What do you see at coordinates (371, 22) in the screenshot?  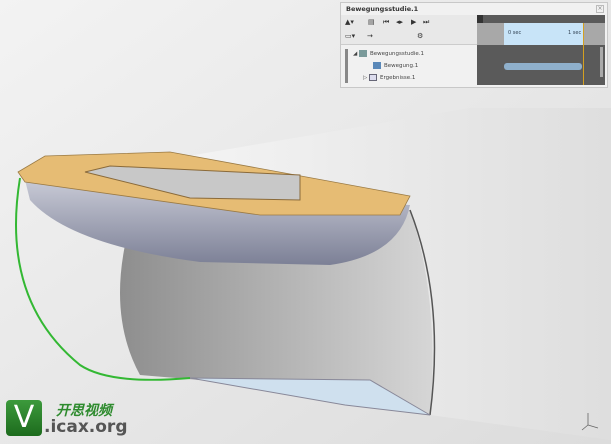 I see `calendar-icon: ▤` at bounding box center [371, 22].